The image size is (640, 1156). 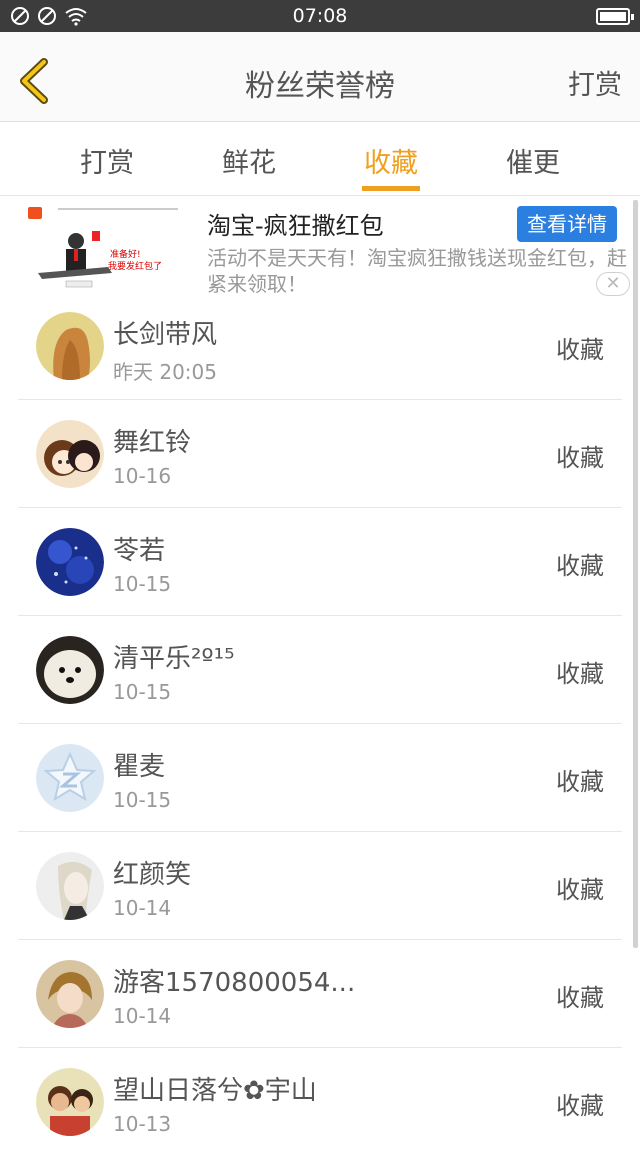 What do you see at coordinates (249, 160) in the screenshot?
I see `tab-flowers: 鲜花` at bounding box center [249, 160].